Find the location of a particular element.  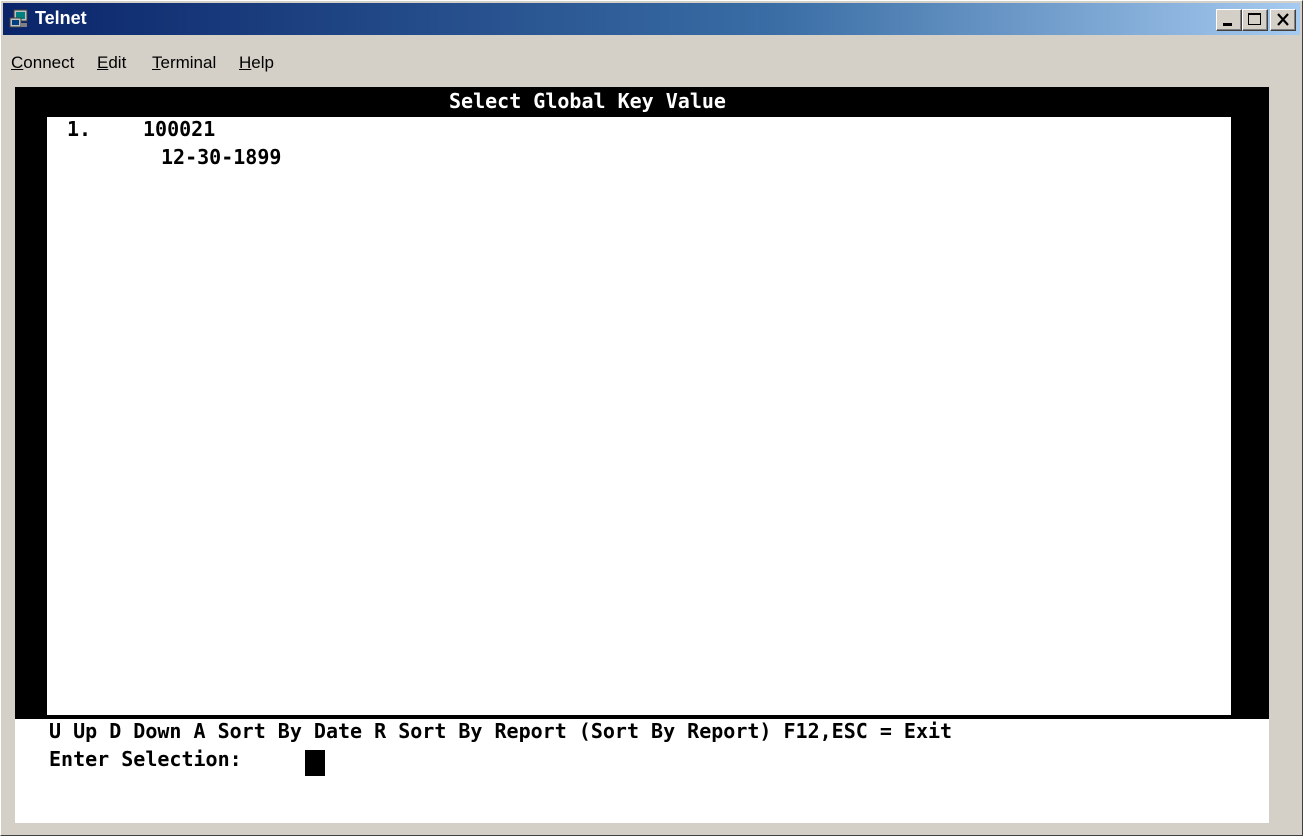

selection-prompt: Enter Selection: is located at coordinates (145, 759).